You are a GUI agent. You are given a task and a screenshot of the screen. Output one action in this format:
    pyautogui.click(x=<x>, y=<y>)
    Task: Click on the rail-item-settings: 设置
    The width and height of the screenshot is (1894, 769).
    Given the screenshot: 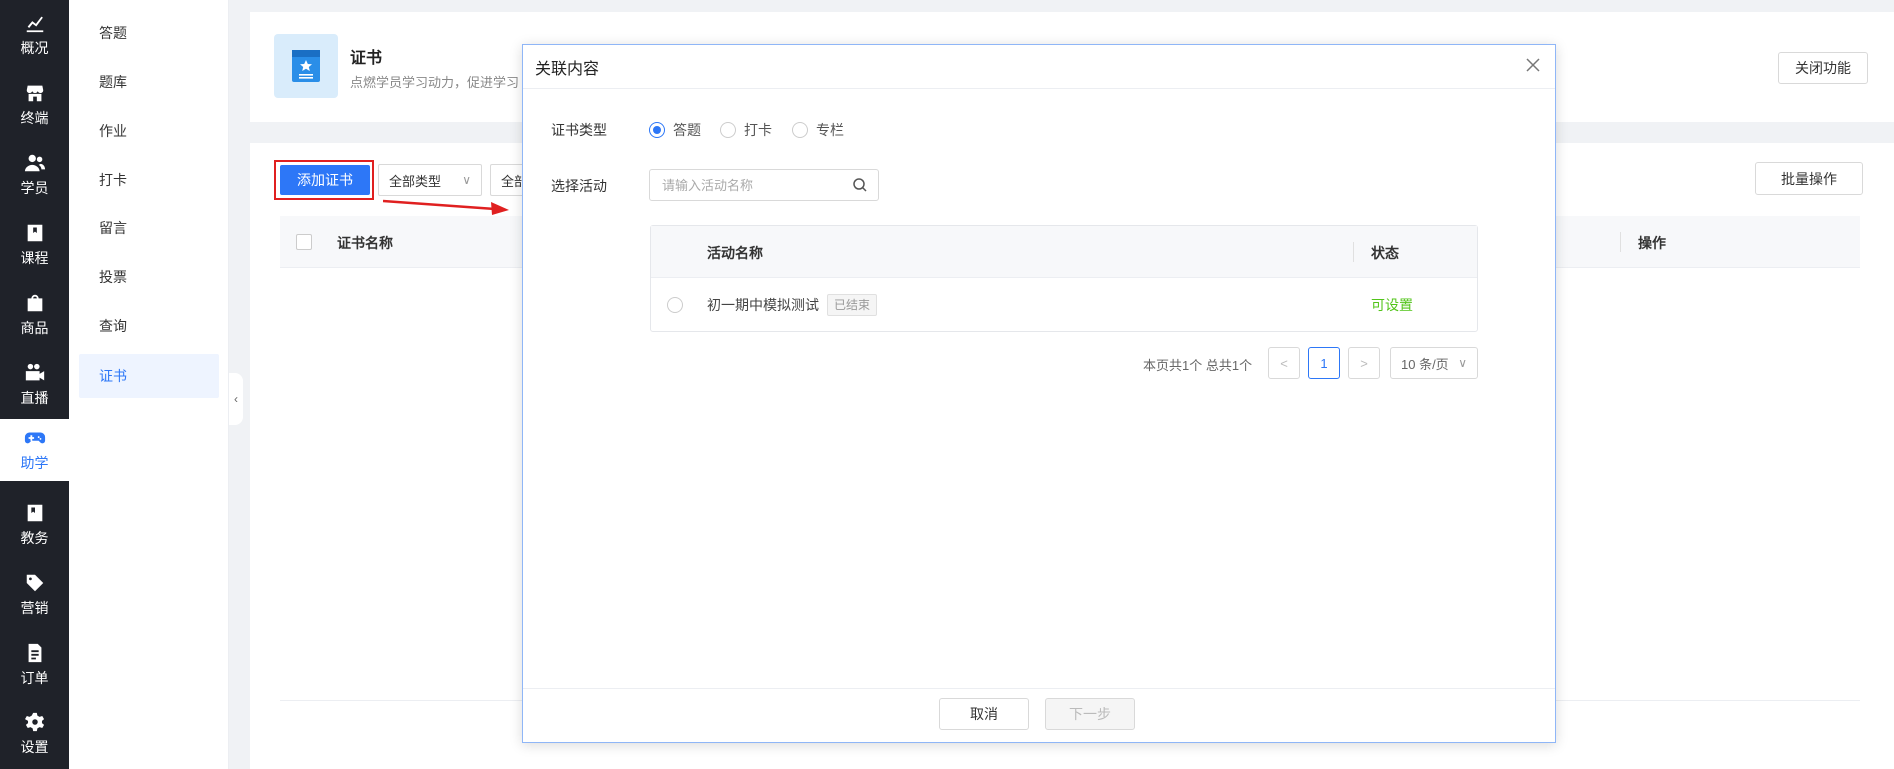 What is the action you would take?
    pyautogui.click(x=34, y=734)
    